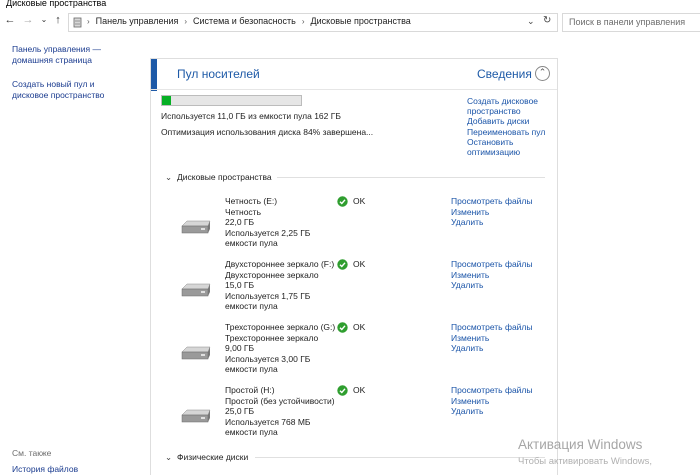 This screenshot has height=475, width=700. Describe the element at coordinates (268, 295) in the screenshot. I see `storage-space-usage: Используется 1,75 ГБ` at that location.